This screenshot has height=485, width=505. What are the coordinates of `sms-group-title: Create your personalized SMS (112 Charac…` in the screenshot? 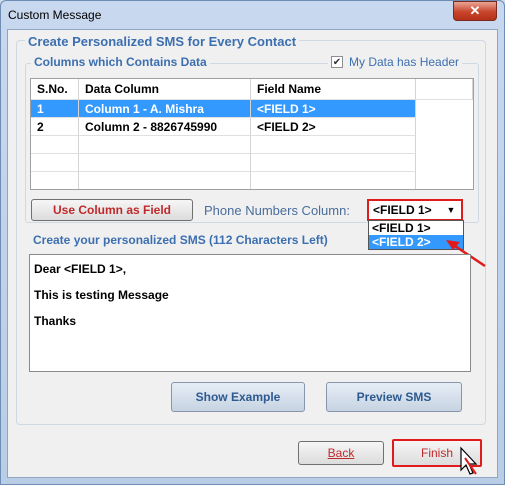 It's located at (180, 240).